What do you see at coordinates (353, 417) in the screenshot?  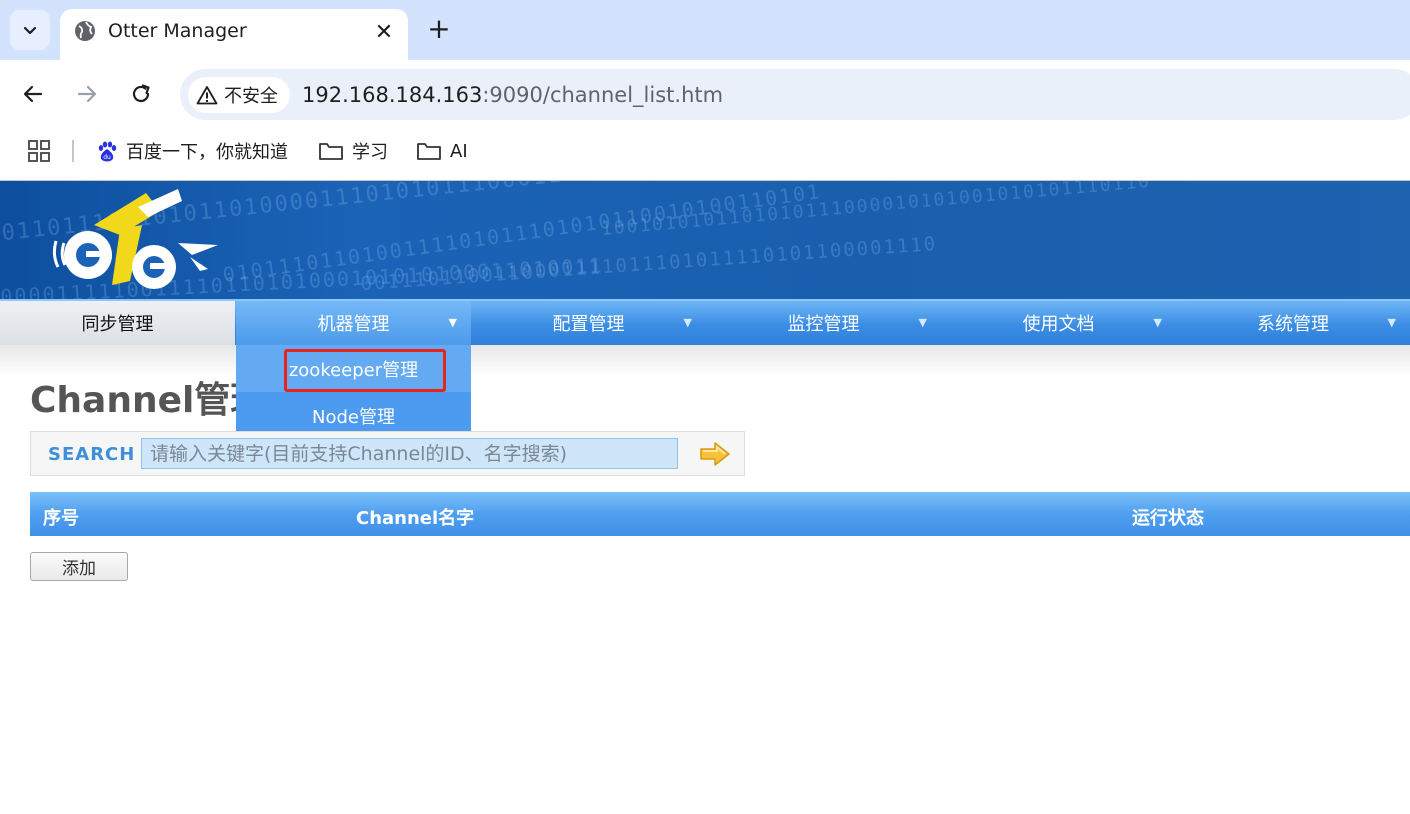 I see `dropdown-item-label: Node管理` at bounding box center [353, 417].